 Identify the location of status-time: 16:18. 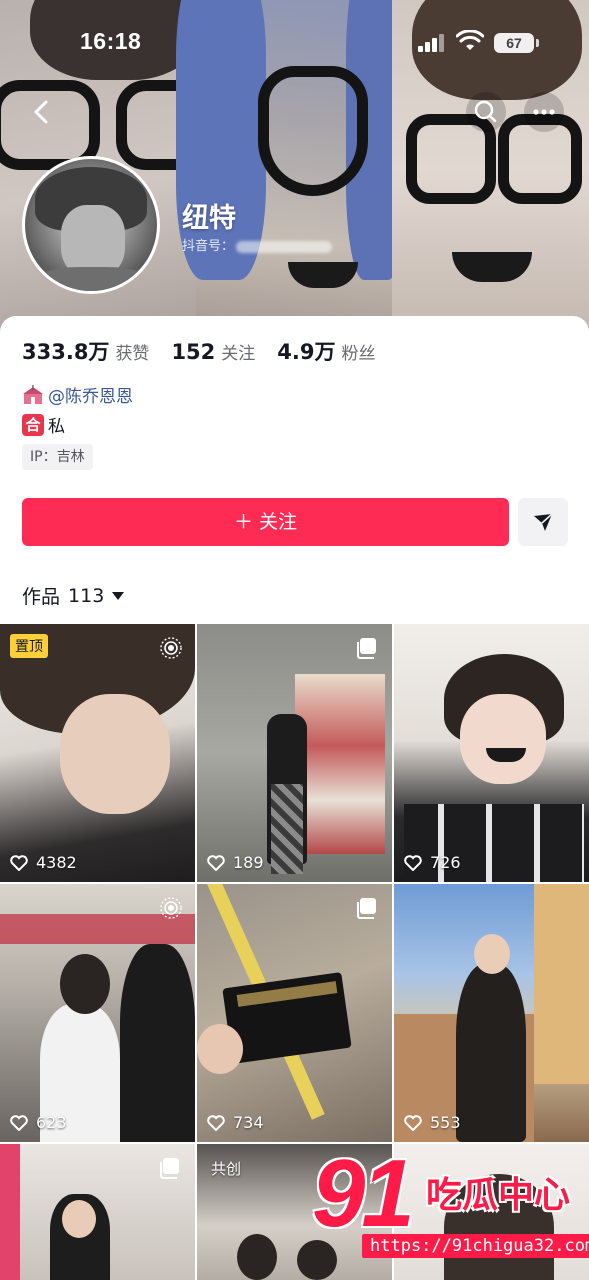
(111, 41).